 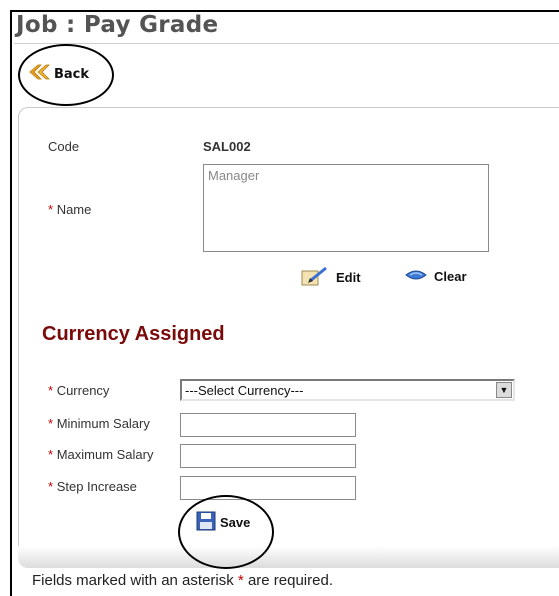 I want to click on title-divider, so click(x=286, y=43).